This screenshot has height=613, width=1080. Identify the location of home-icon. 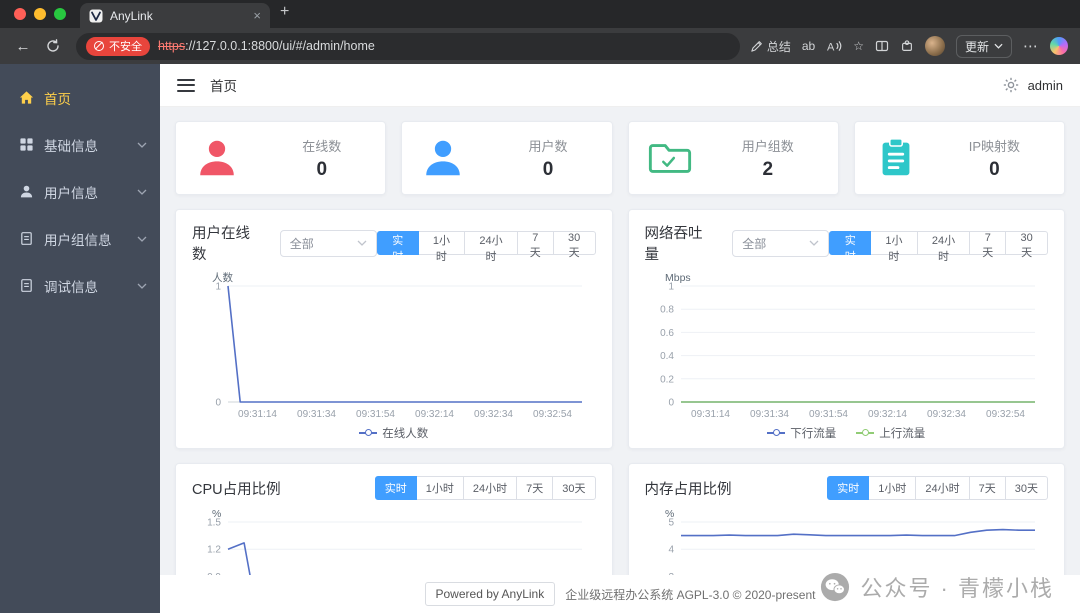
(26, 97).